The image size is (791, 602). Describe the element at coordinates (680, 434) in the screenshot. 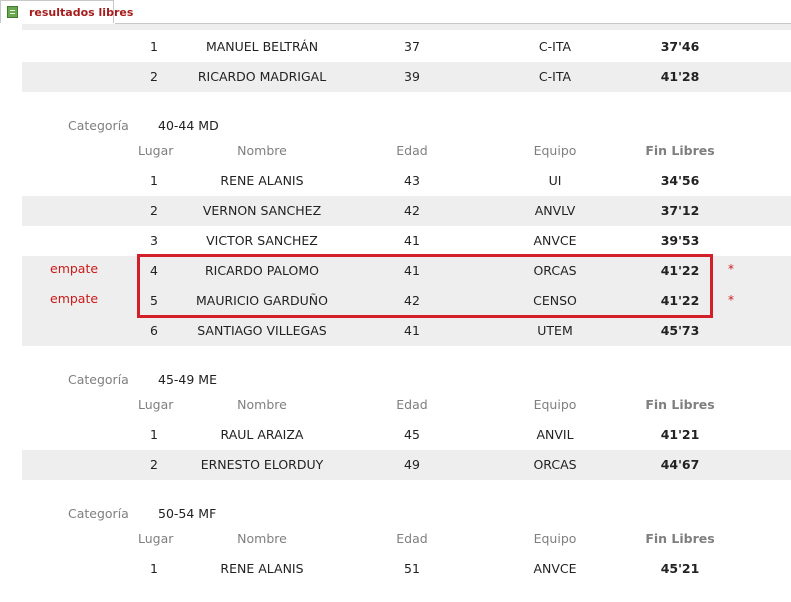

I see `fin-cell: 41'21` at that location.